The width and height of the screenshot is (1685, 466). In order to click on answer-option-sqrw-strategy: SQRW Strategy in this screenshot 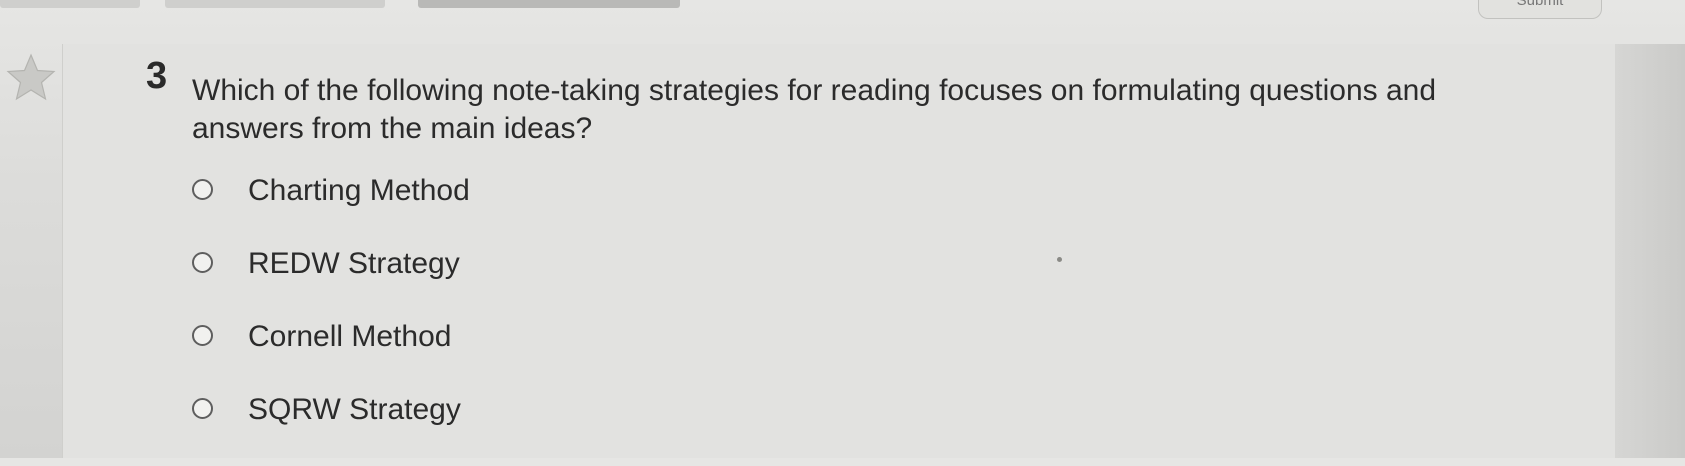, I will do `click(542, 429)`.